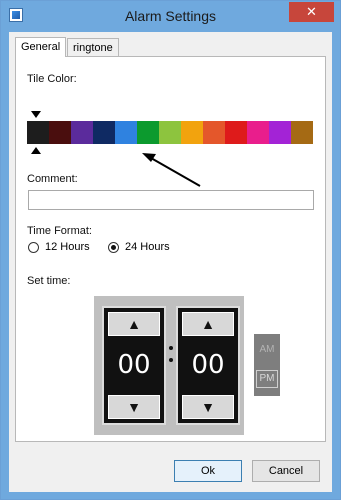 The width and height of the screenshot is (341, 500). I want to click on set-time-label: Set time:, so click(49, 281).